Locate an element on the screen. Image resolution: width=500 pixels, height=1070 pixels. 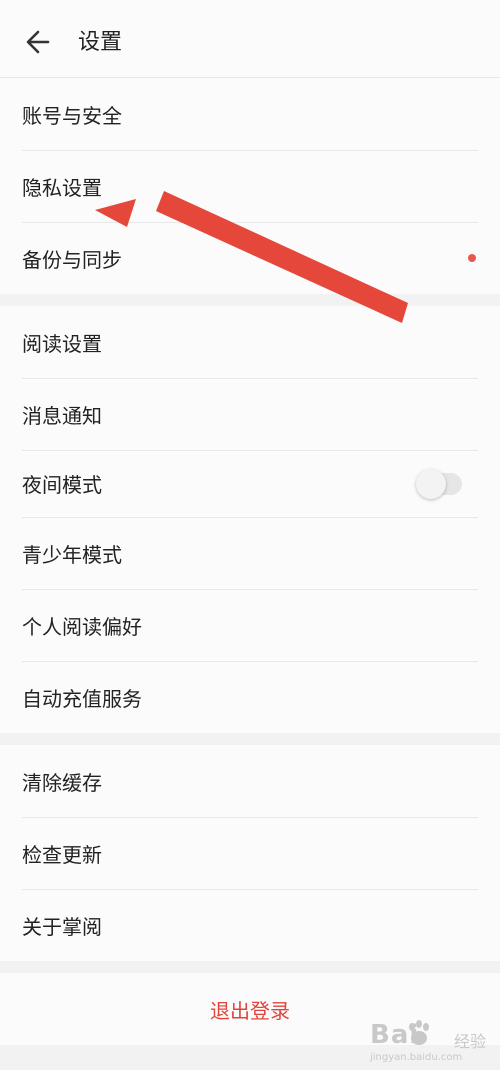
settings-item-label: 检查更新 is located at coordinates (62, 854).